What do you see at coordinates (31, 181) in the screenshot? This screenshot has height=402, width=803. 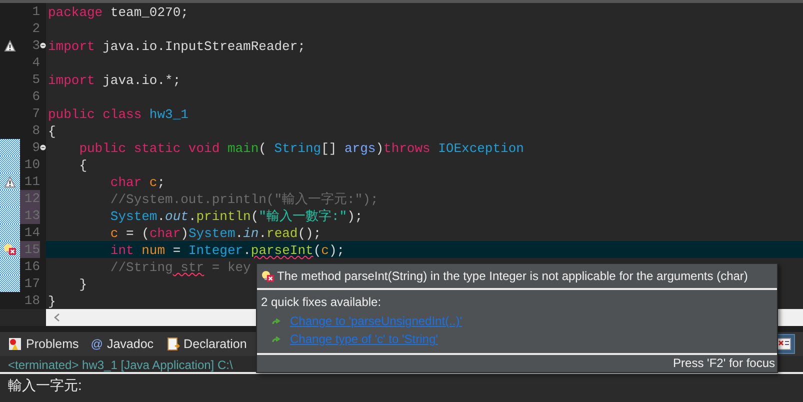 I see `line-number: 11` at bounding box center [31, 181].